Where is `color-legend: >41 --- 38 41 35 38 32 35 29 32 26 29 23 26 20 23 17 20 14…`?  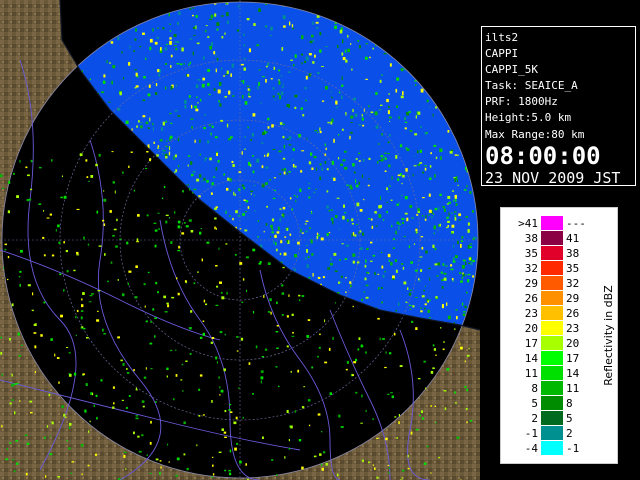
color-legend: >41 --- 38 41 35 38 32 35 29 32 26 29 23 26 20 23 17 20 14… is located at coordinates (559, 335).